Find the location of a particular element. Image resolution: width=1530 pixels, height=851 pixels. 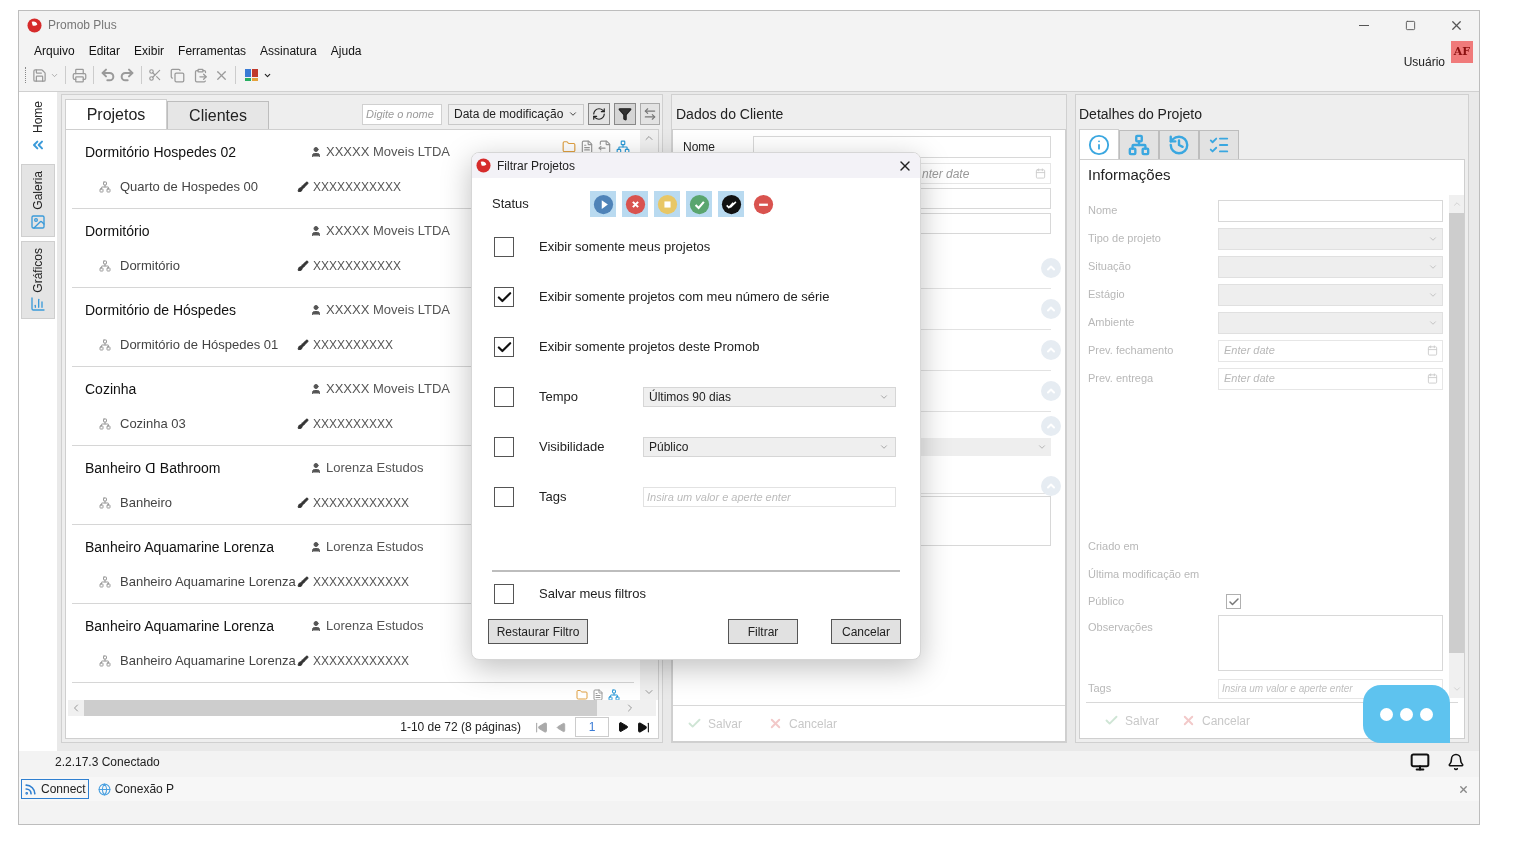

reset-button: Restaurar Filtro is located at coordinates (538, 631).